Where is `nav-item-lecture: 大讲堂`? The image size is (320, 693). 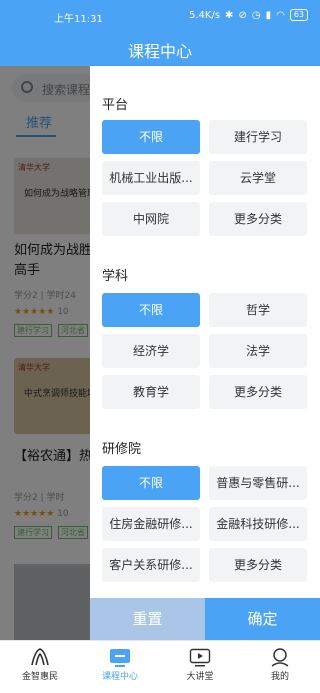 nav-item-lecture: 大讲堂 is located at coordinates (200, 667).